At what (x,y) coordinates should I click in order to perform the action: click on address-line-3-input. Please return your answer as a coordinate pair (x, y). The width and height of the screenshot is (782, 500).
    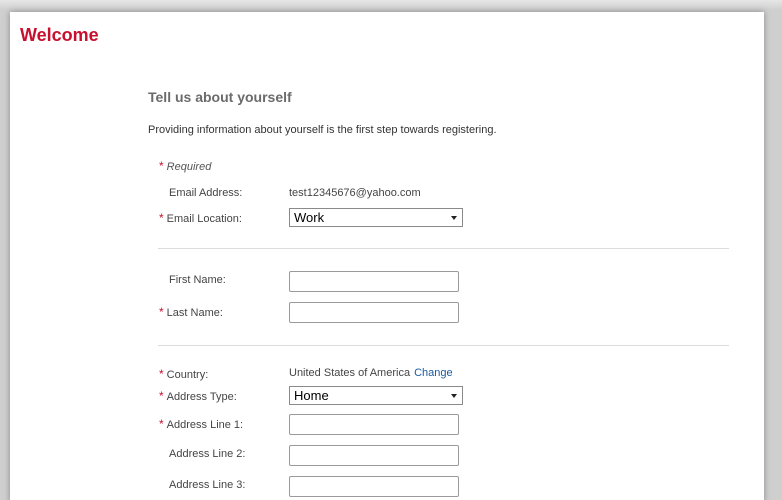
    Looking at the image, I should click on (374, 486).